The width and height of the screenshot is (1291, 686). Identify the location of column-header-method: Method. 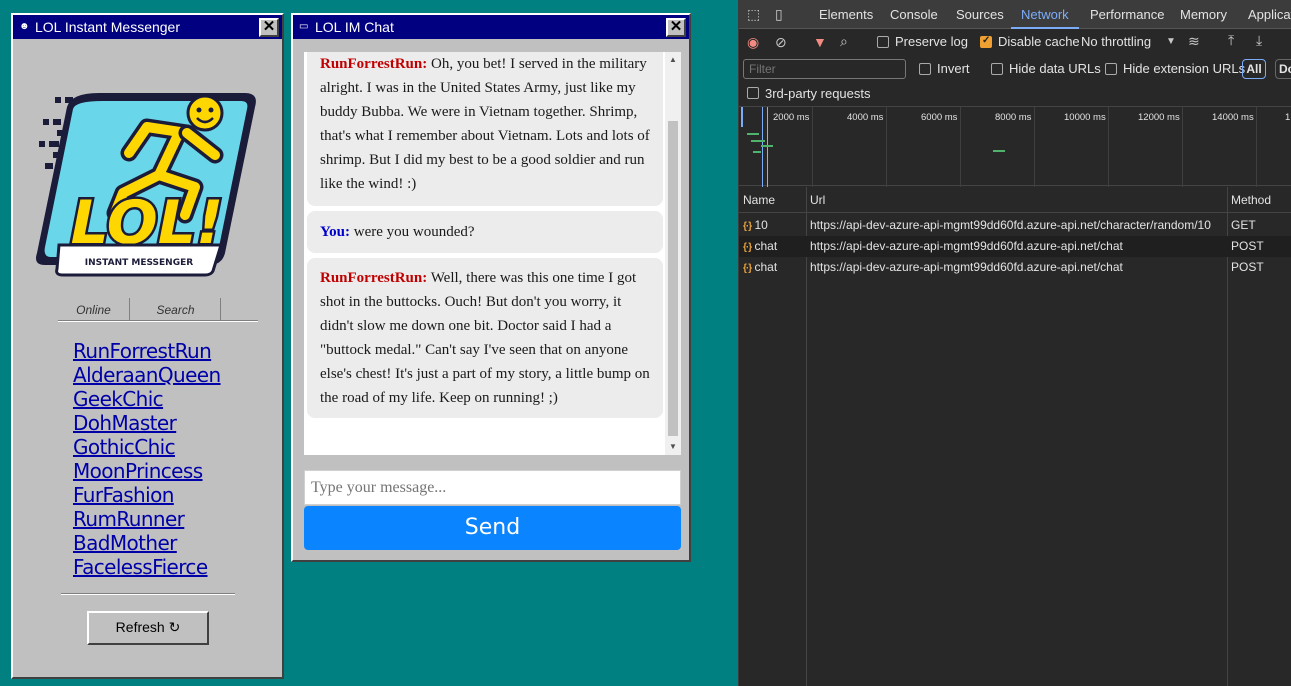
(1249, 200).